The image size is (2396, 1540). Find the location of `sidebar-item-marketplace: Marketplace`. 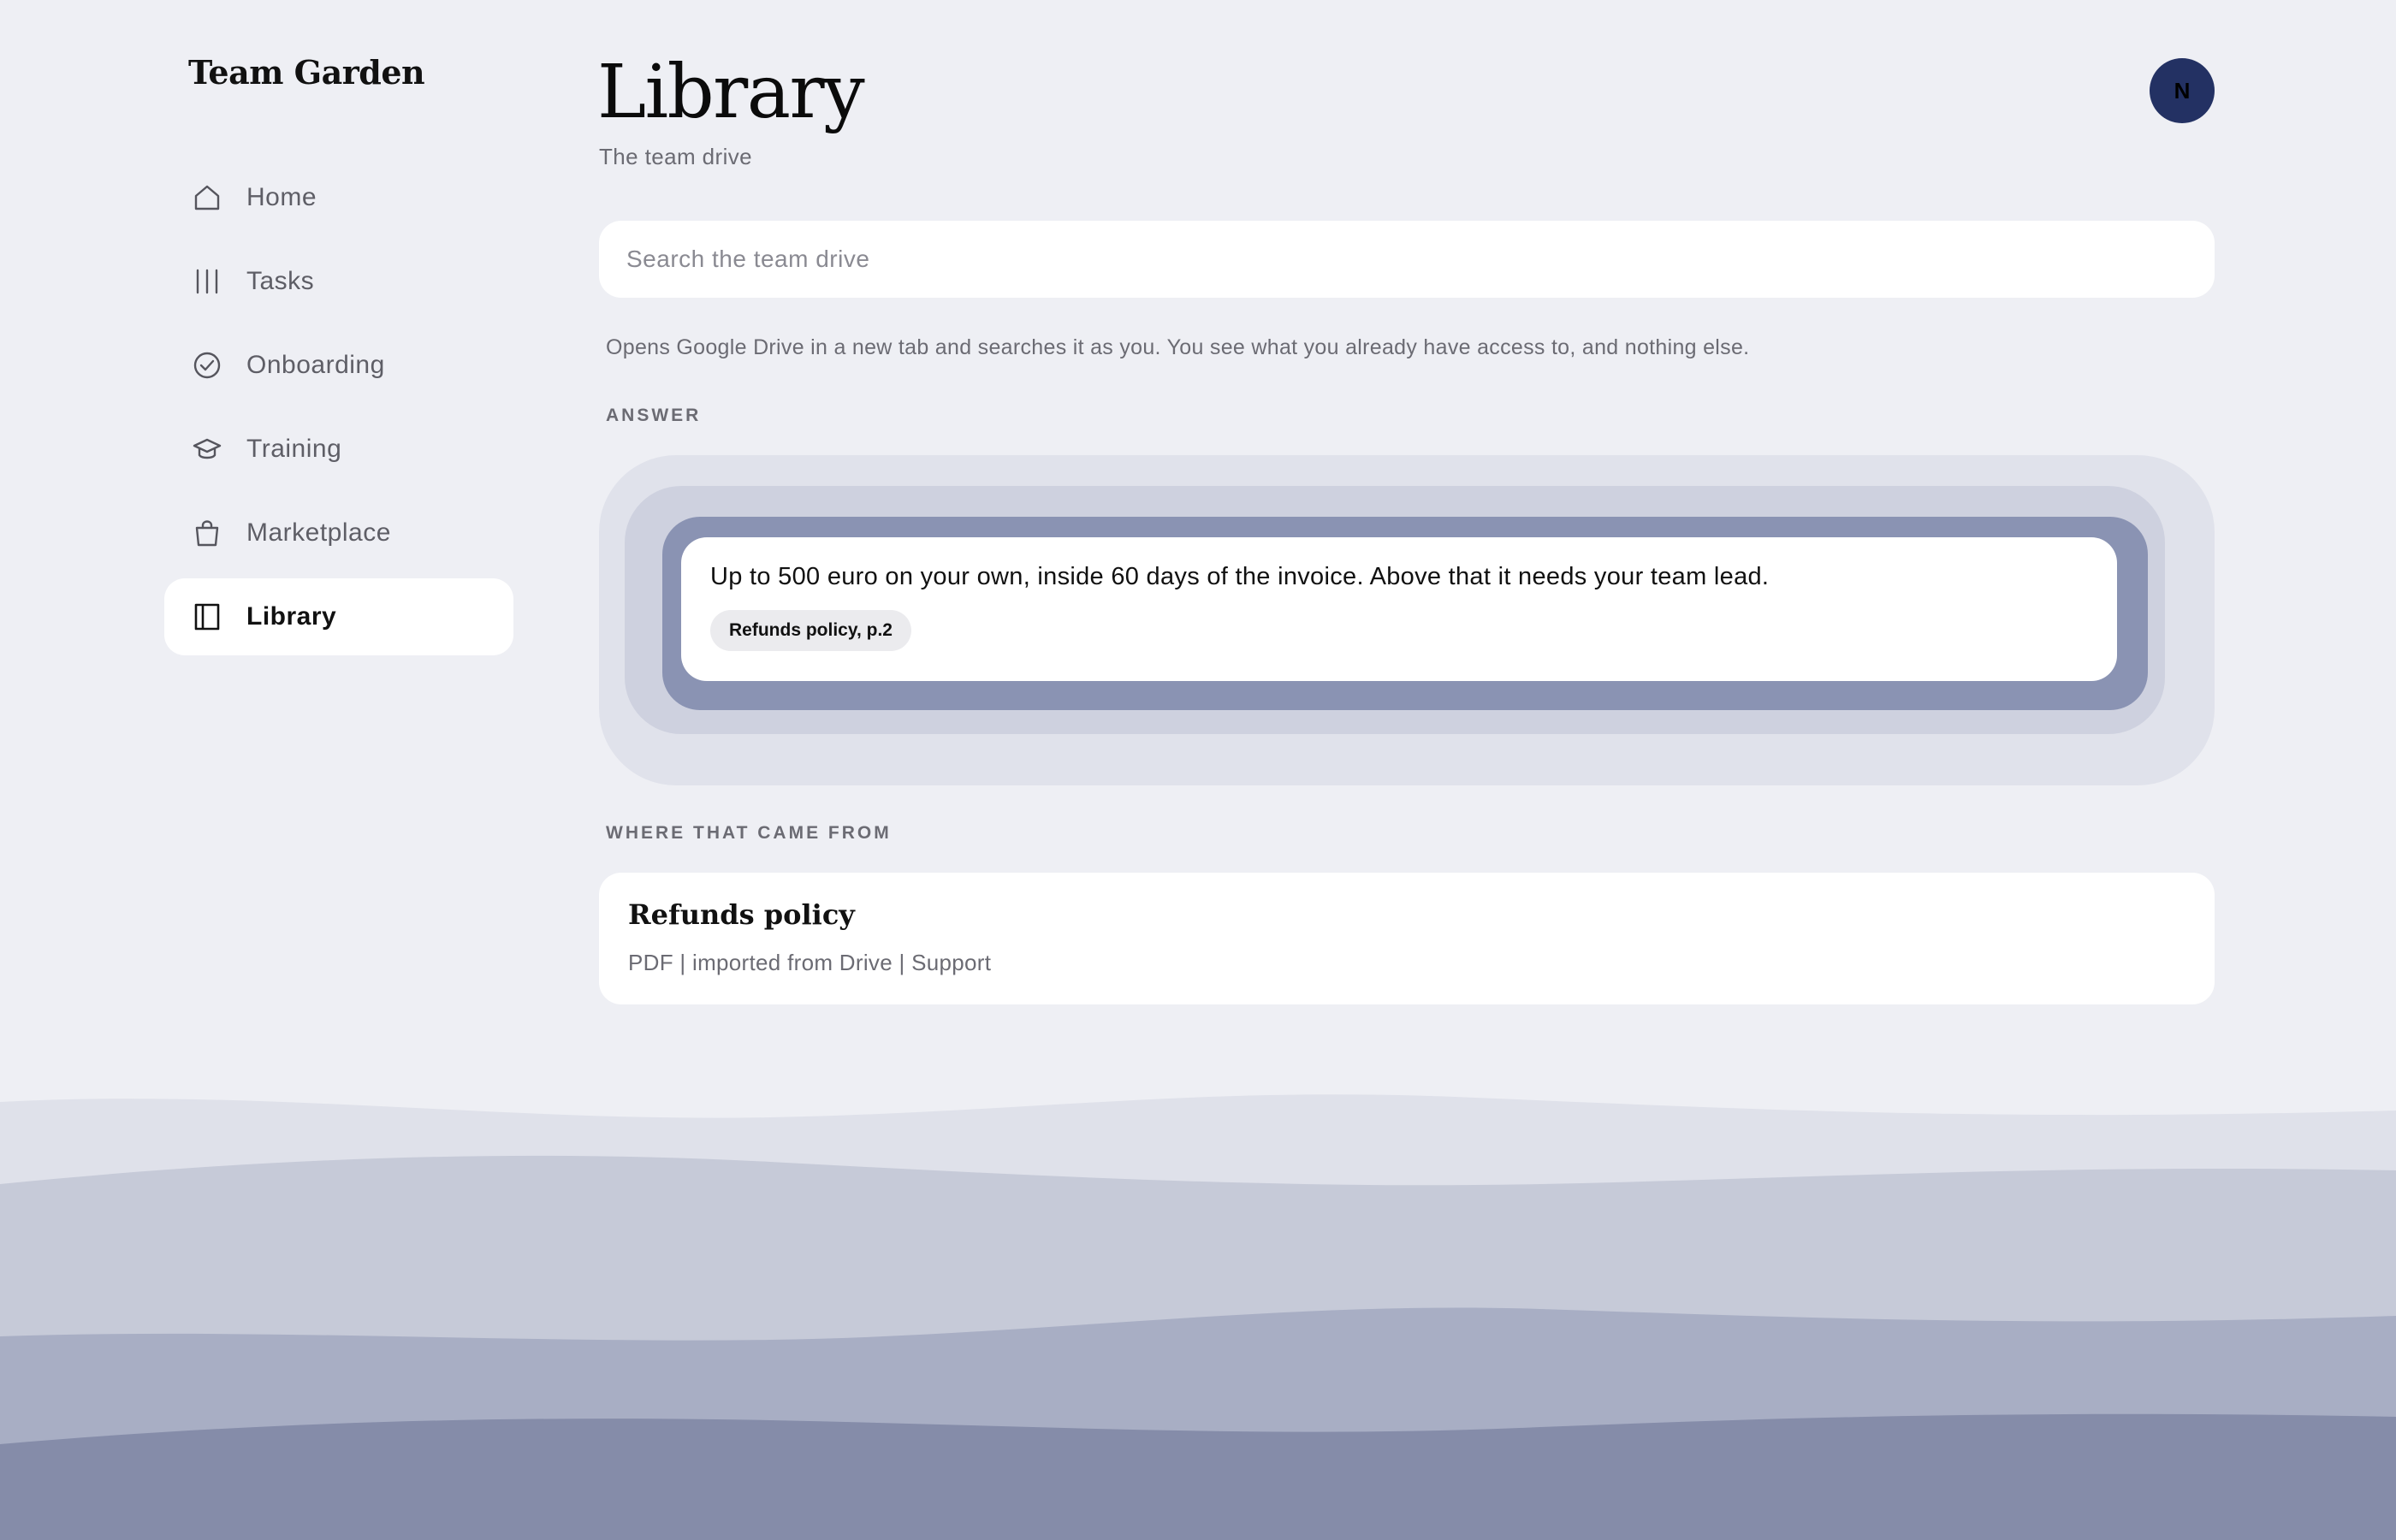

sidebar-item-marketplace: Marketplace is located at coordinates (338, 533).